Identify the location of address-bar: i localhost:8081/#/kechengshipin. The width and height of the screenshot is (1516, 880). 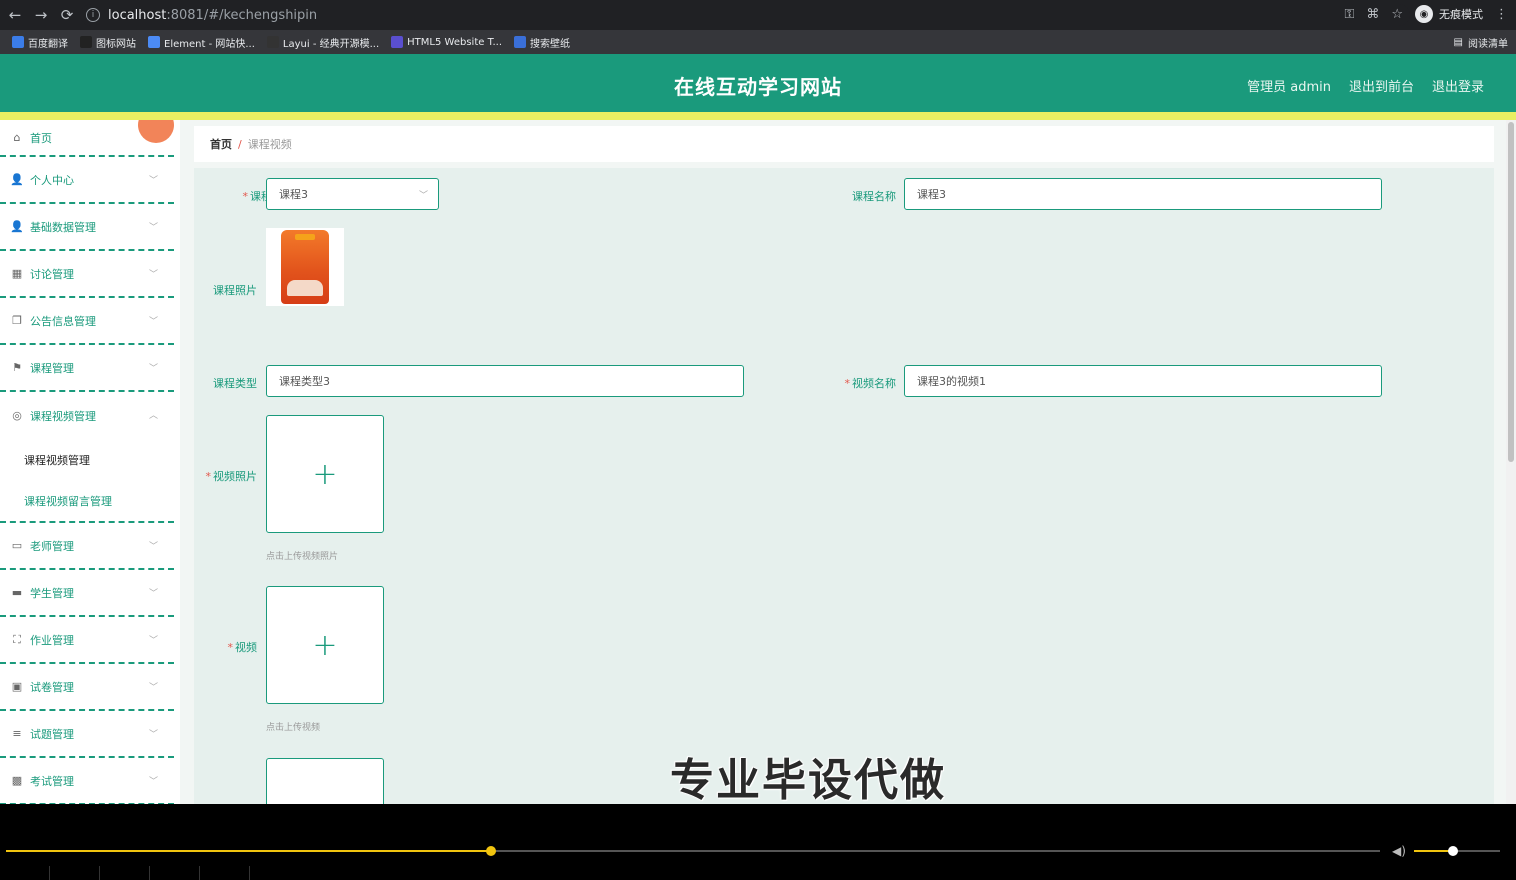
(745, 15).